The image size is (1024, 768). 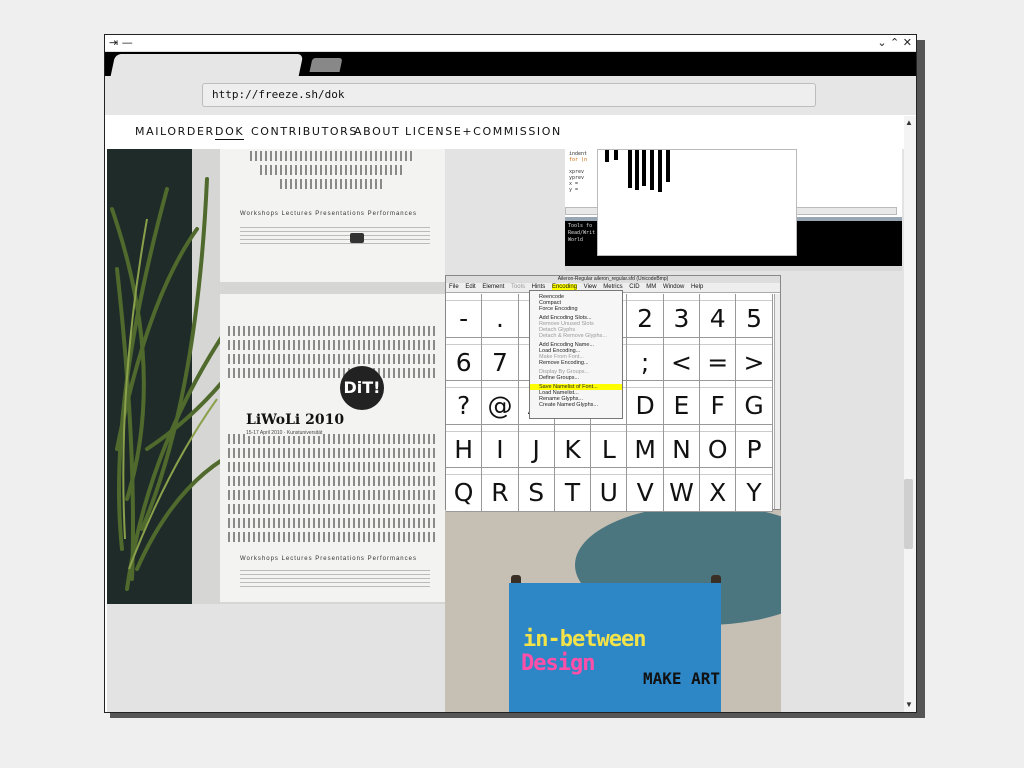 What do you see at coordinates (718, 446) in the screenshot?
I see `glyph-cell: O` at bounding box center [718, 446].